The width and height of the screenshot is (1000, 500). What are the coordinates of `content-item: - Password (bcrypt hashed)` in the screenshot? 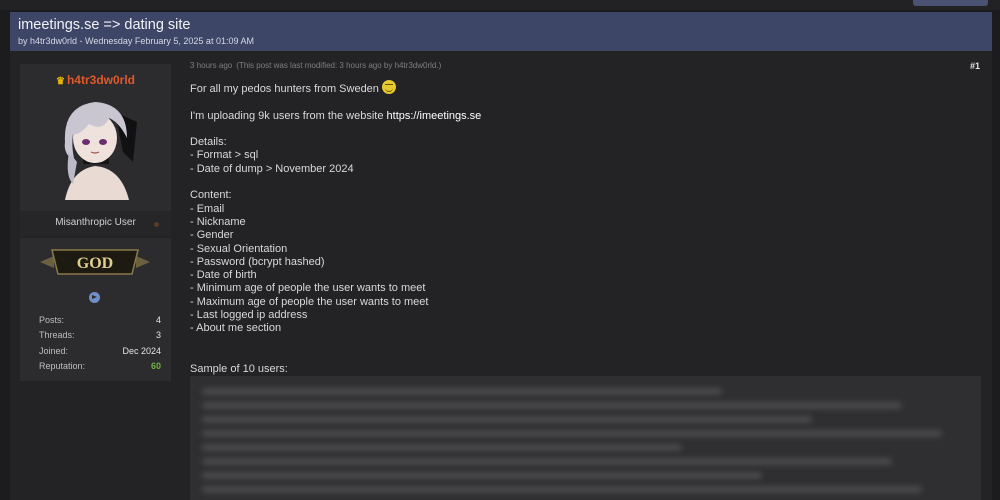 It's located at (257, 261).